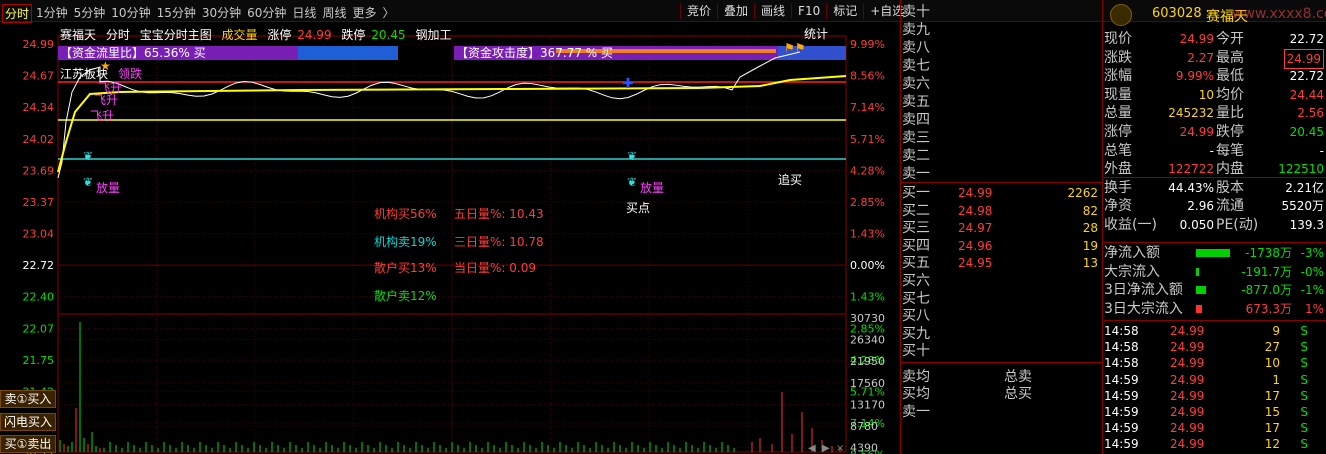  What do you see at coordinates (93, 13) in the screenshot?
I see `period-tab: 5分钟` at bounding box center [93, 13].